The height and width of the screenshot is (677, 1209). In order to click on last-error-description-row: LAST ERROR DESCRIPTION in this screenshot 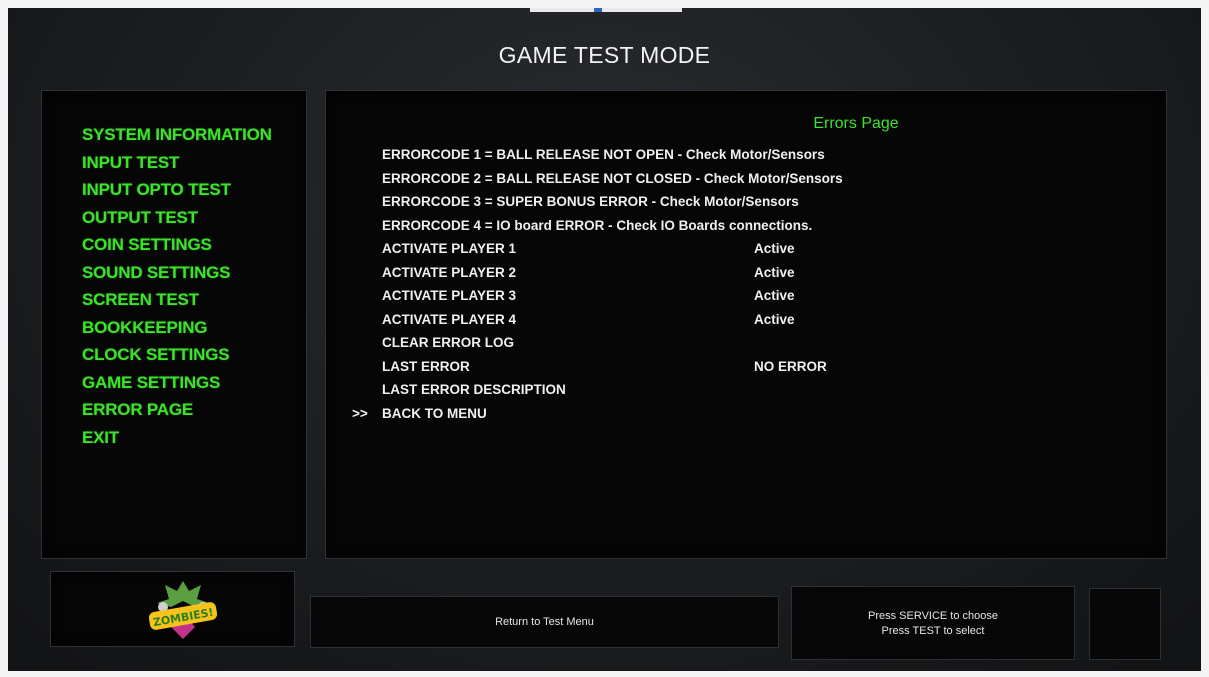, I will do `click(762, 390)`.